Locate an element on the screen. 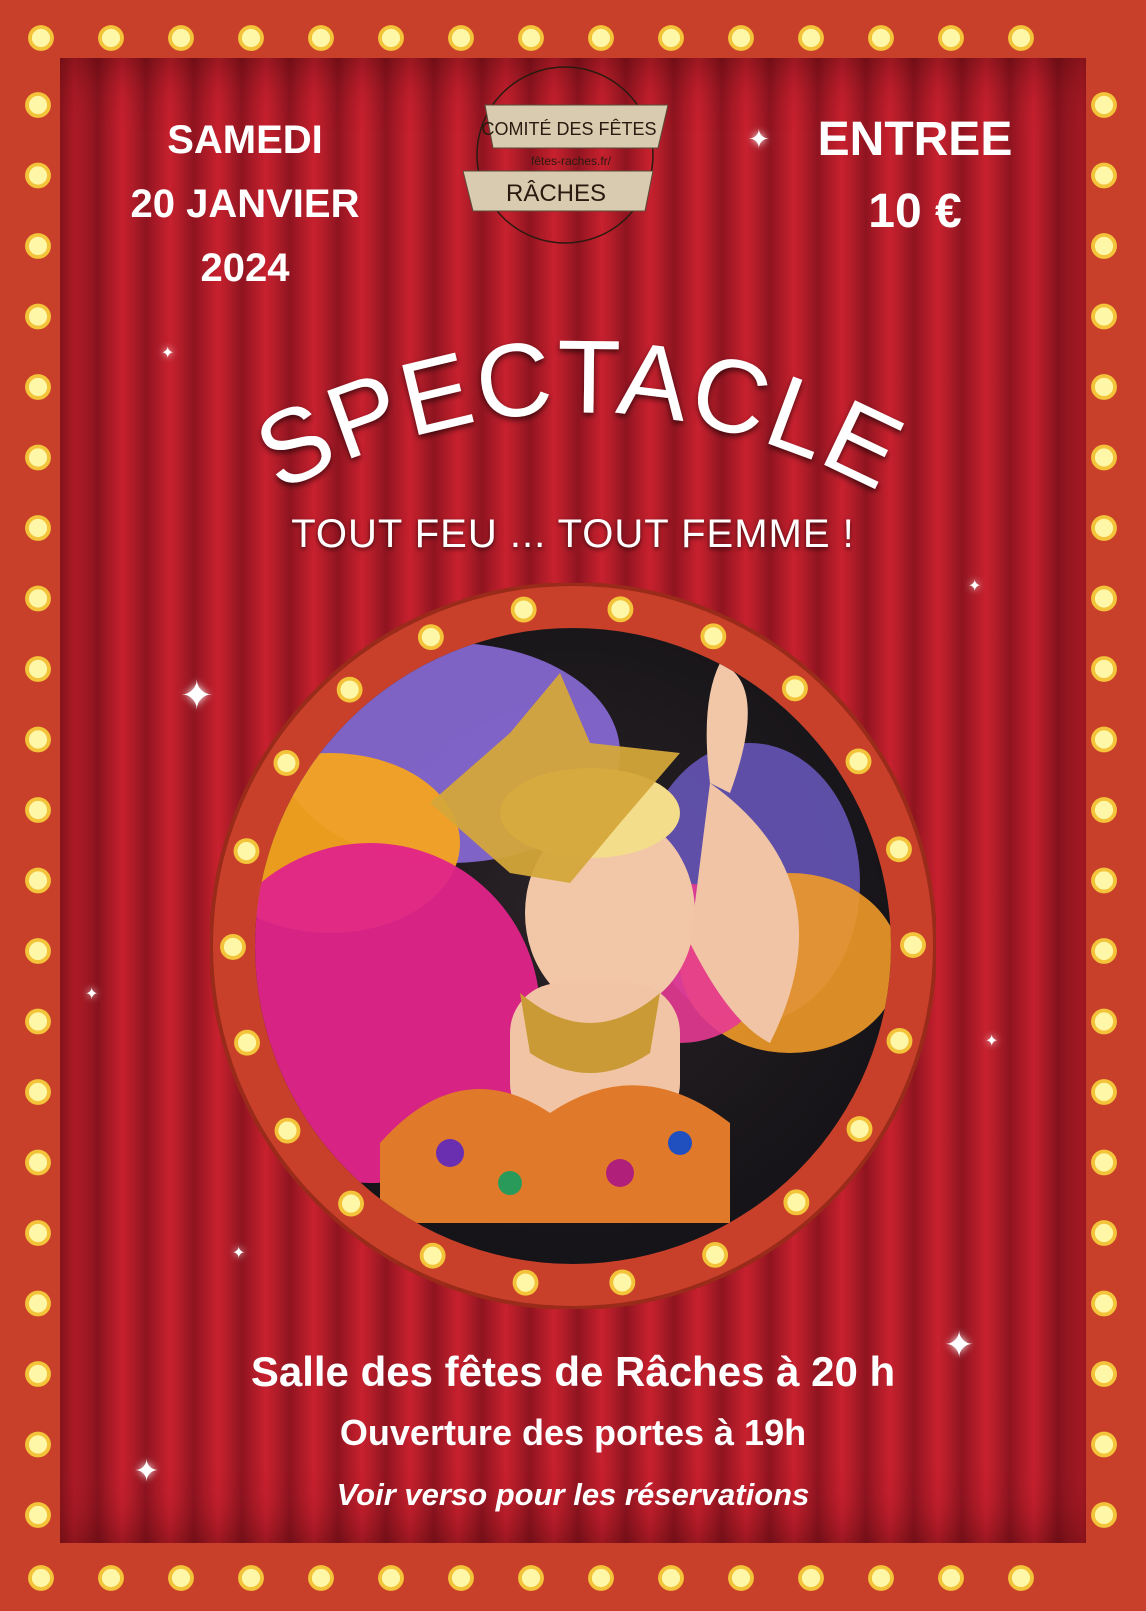 Image resolution: width=1146 pixels, height=1611 pixels. entry-price: ENTREE 10 € is located at coordinates (915, 176).